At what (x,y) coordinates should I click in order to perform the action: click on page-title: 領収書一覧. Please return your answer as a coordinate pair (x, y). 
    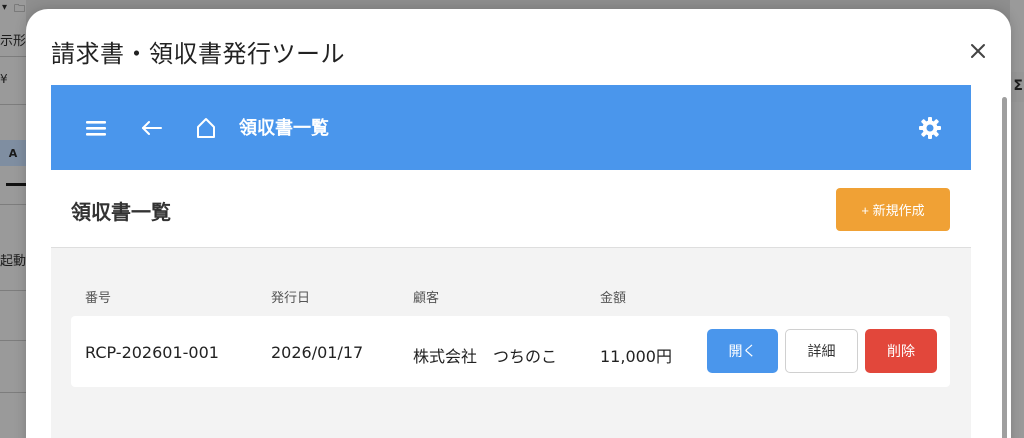
    Looking at the image, I should click on (121, 212).